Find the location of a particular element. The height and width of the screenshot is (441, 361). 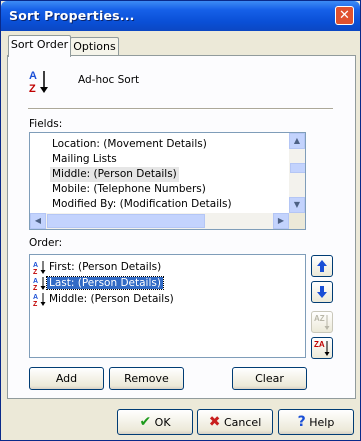

divider is located at coordinates (180, 109).